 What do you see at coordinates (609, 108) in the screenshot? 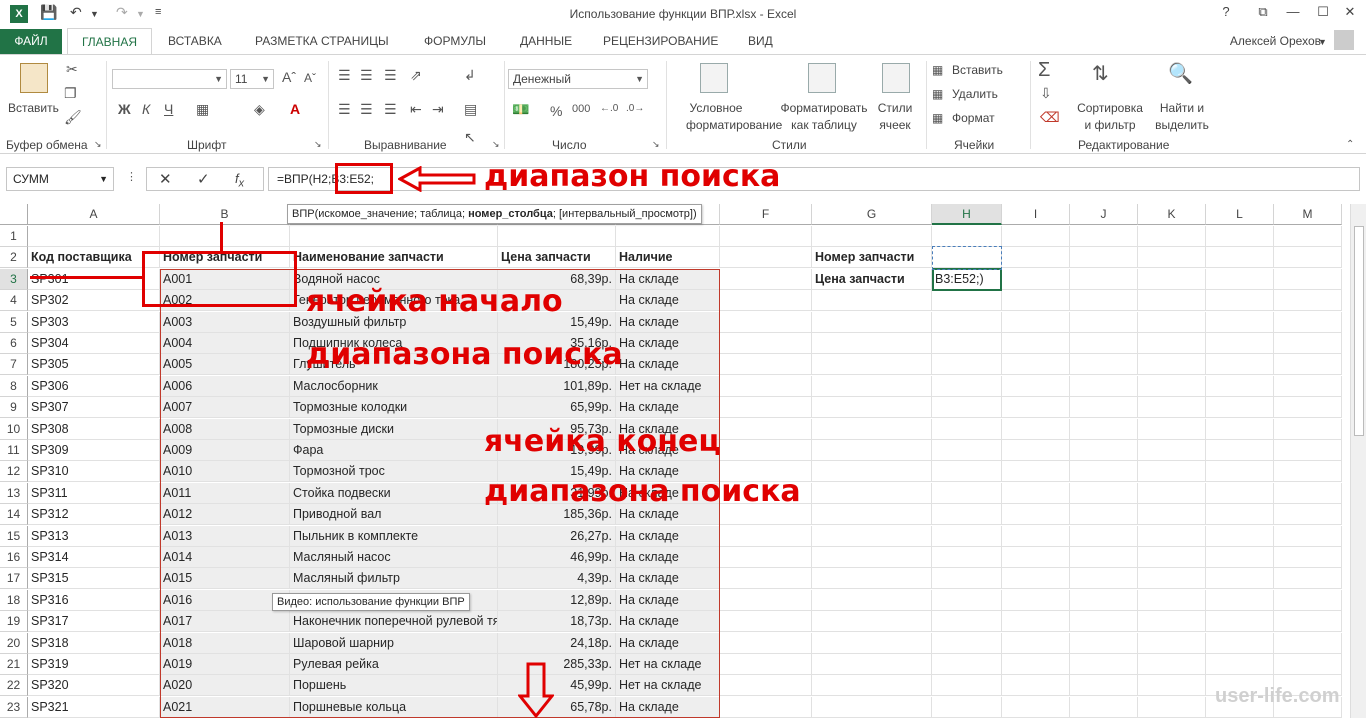
I see `increase-decimal-icon: ←.0` at bounding box center [609, 108].